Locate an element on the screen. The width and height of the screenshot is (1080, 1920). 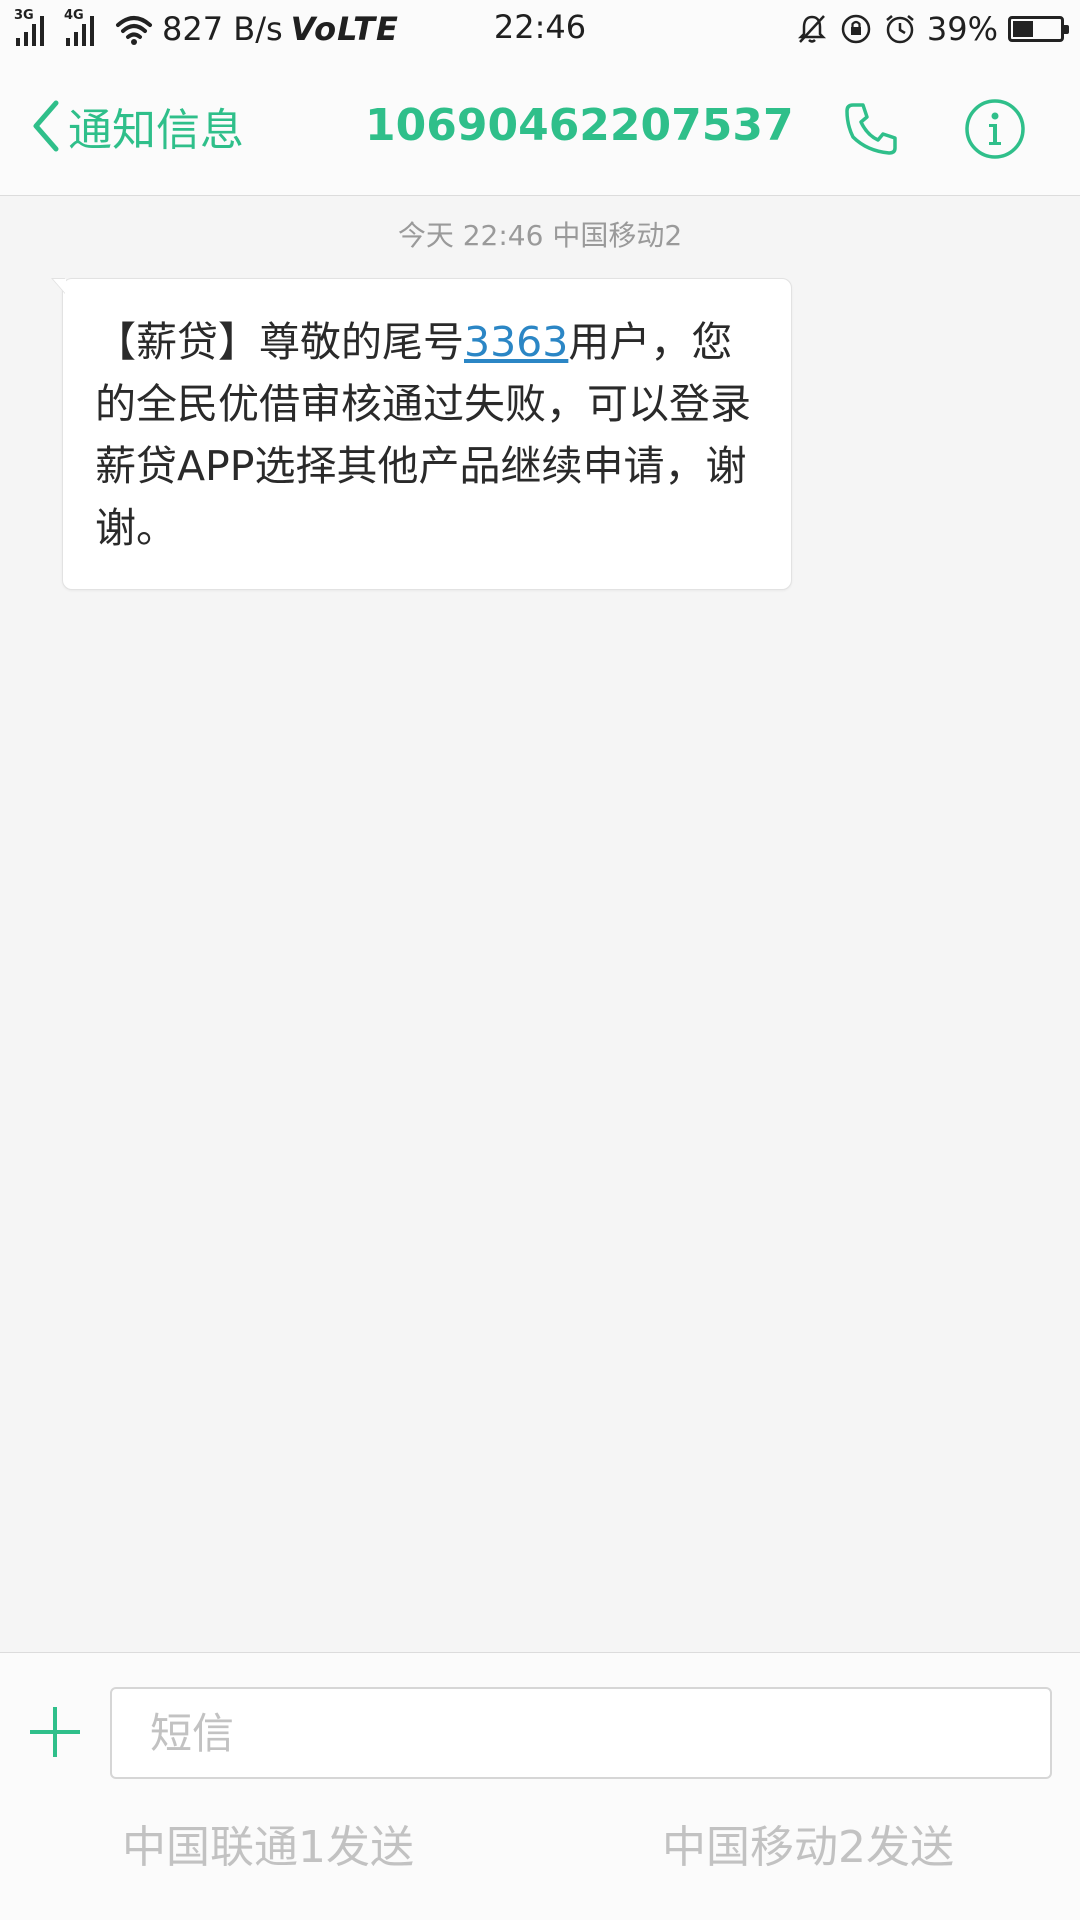
add-attachment-button is located at coordinates (55, 1732).